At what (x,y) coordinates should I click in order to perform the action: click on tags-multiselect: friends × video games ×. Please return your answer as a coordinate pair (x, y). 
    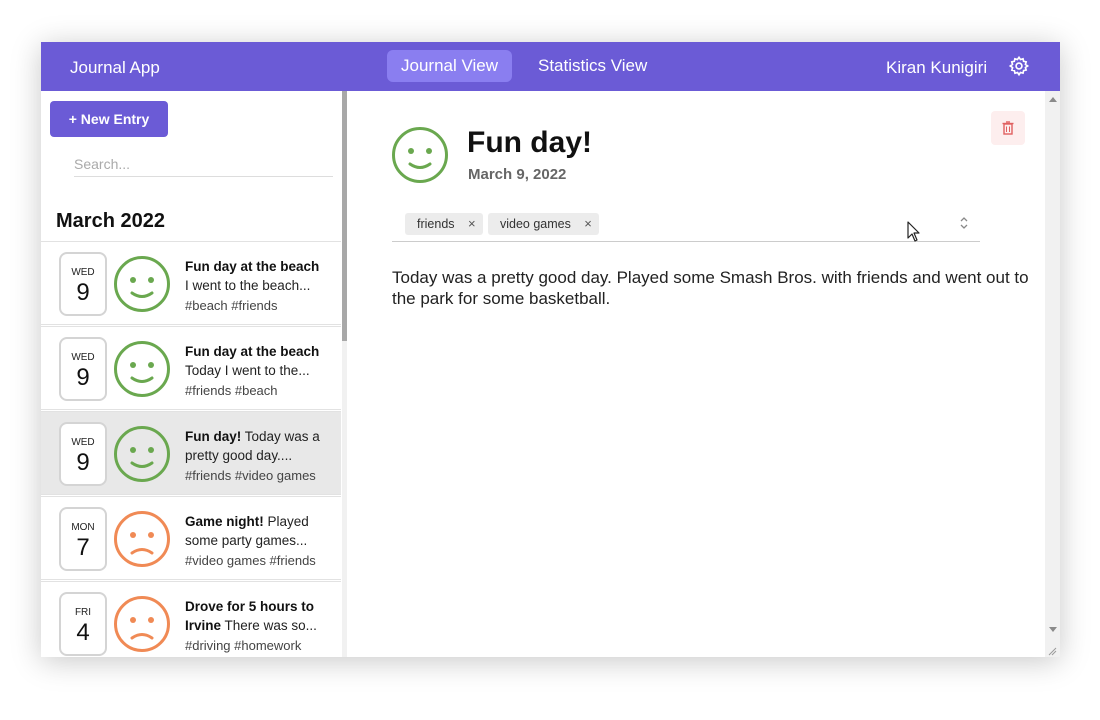
    Looking at the image, I should click on (686, 226).